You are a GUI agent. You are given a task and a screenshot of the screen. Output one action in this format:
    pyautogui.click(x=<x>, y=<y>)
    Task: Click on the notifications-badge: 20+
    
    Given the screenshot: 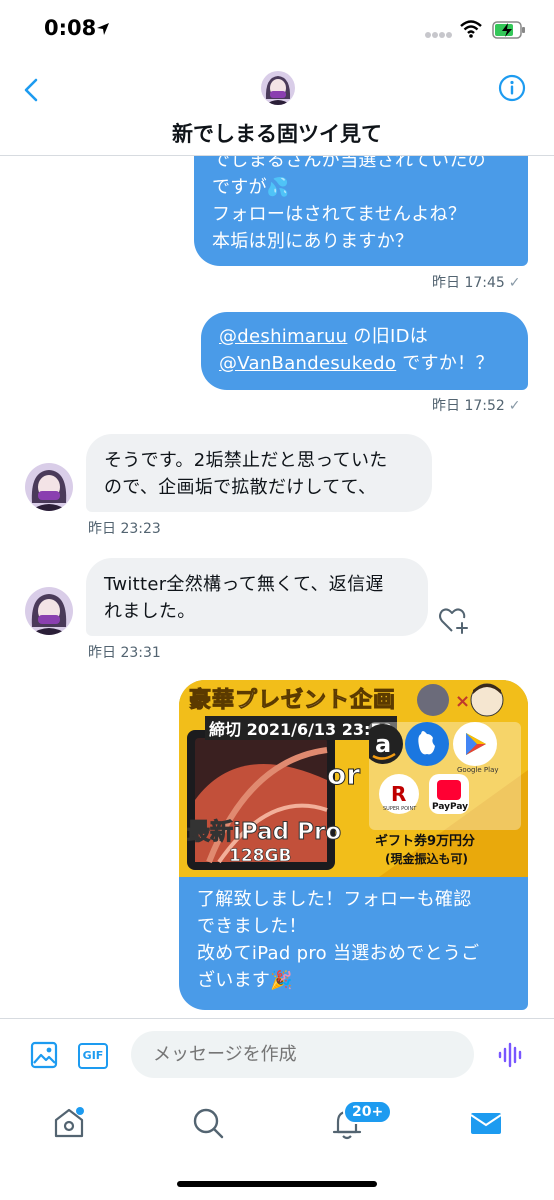 What is the action you would take?
    pyautogui.click(x=368, y=1112)
    